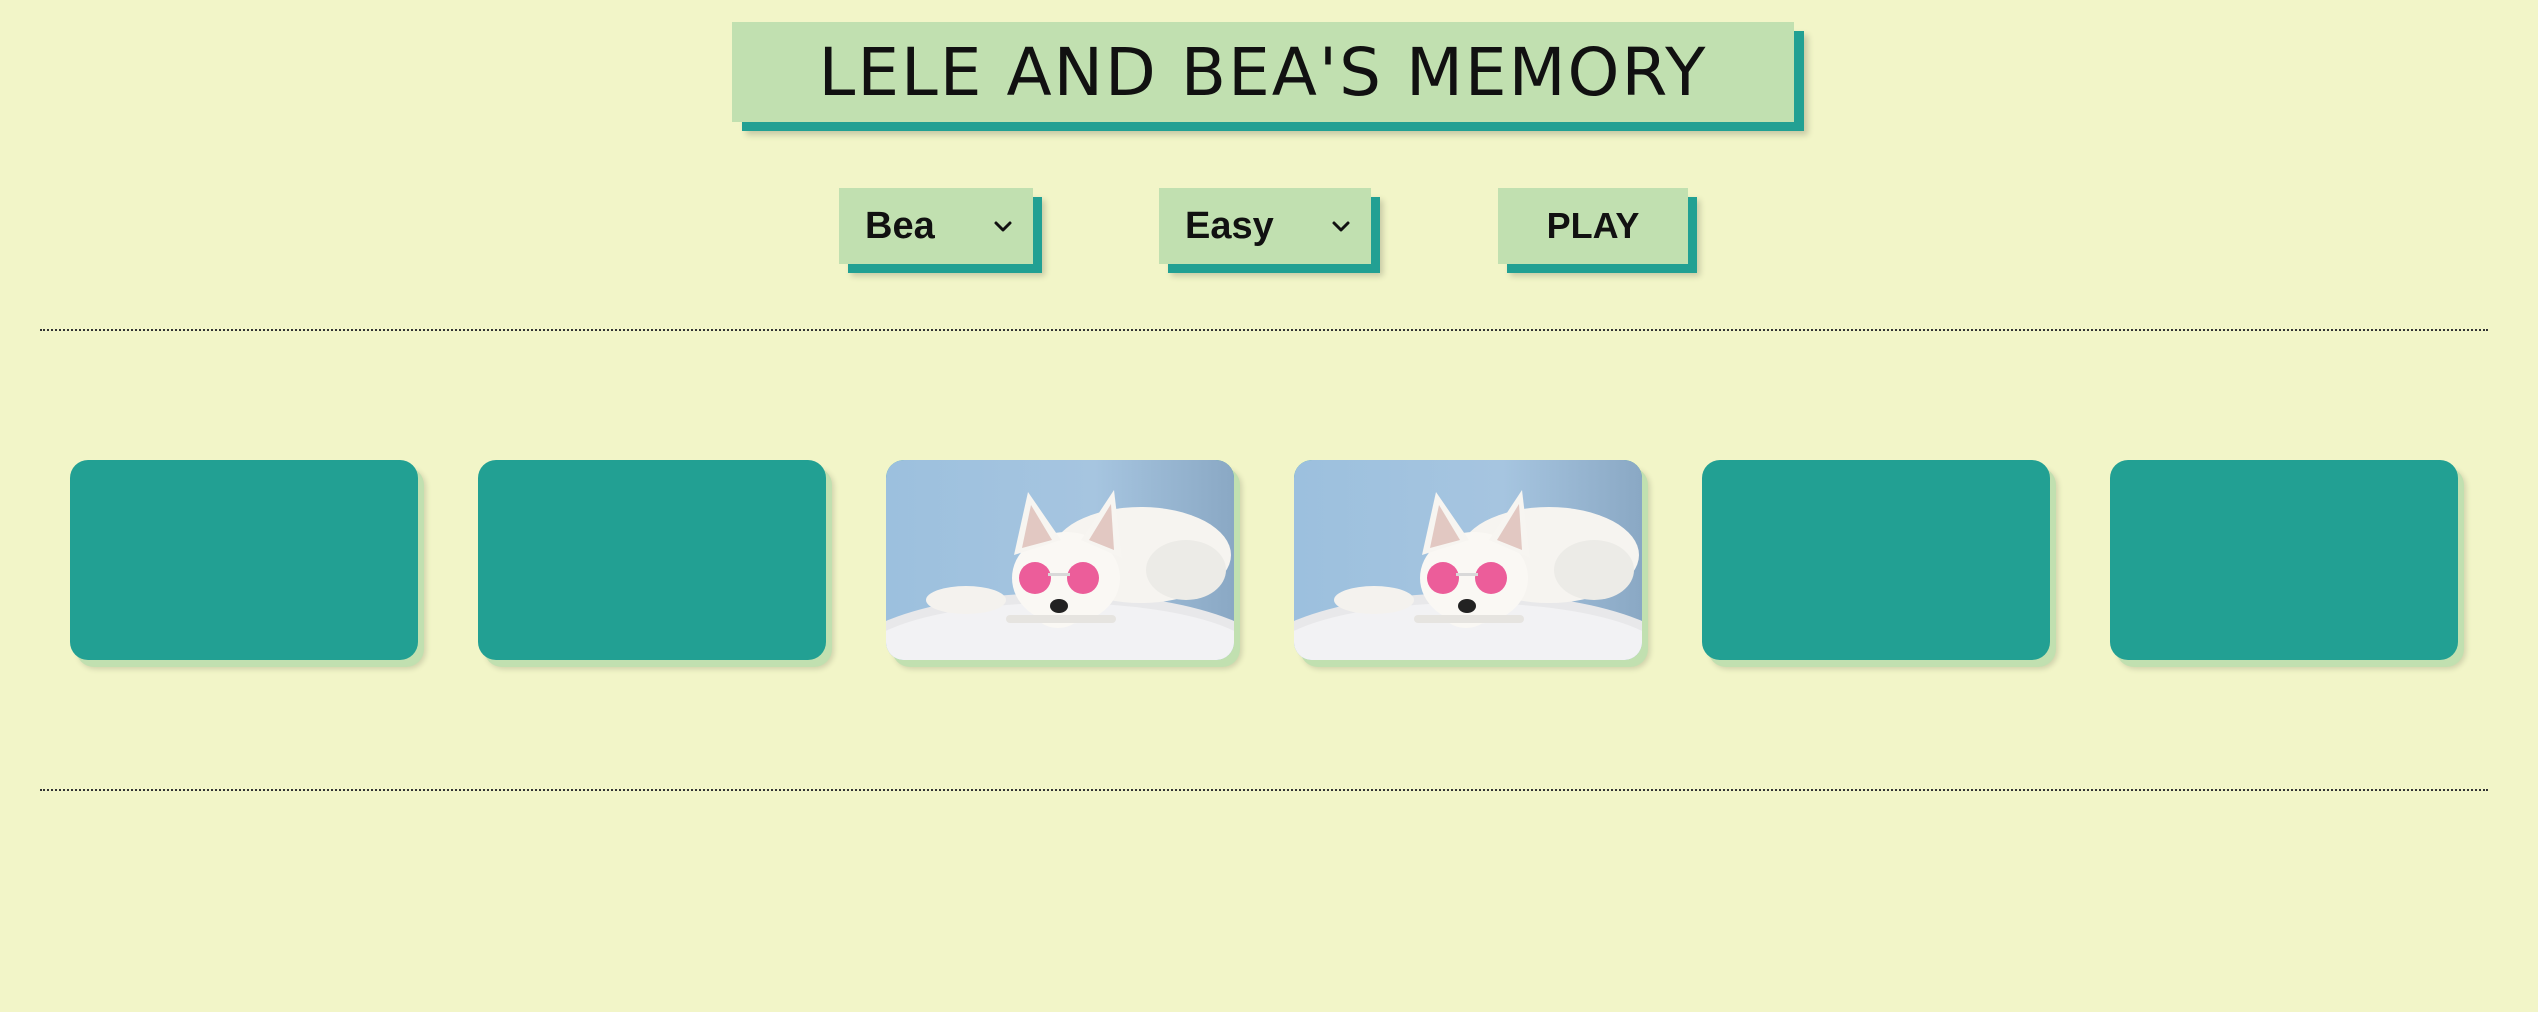  I want to click on player-select: Bea, so click(936, 226).